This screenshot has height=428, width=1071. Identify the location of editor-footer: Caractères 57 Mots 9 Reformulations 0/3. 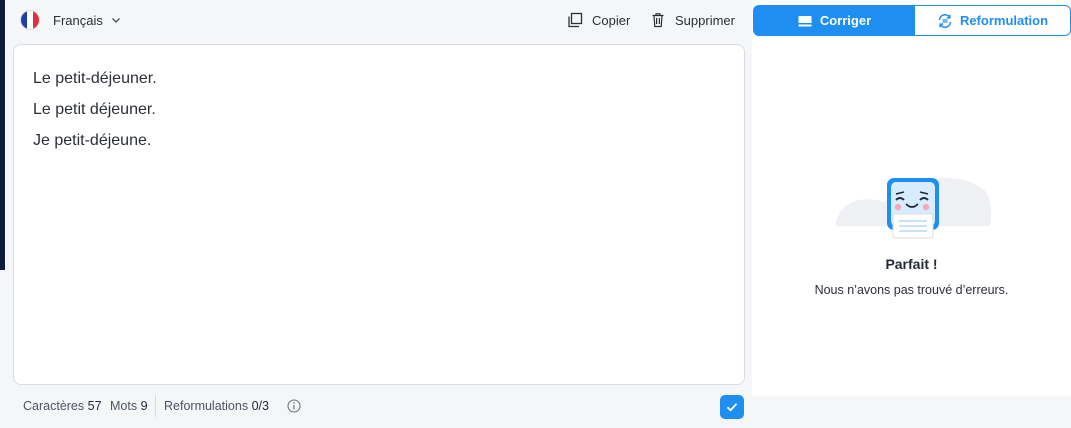
(379, 407).